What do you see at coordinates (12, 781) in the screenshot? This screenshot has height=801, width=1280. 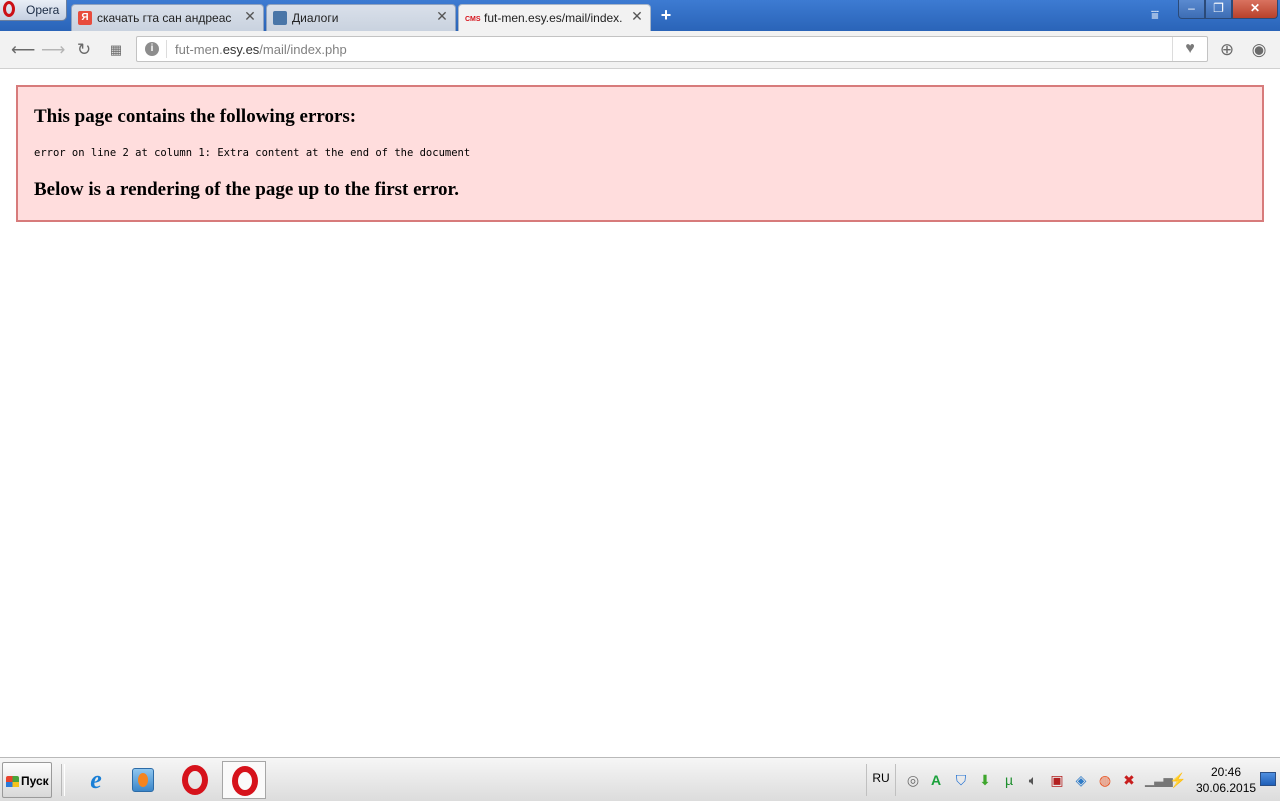 I see `windows-logo-icon` at bounding box center [12, 781].